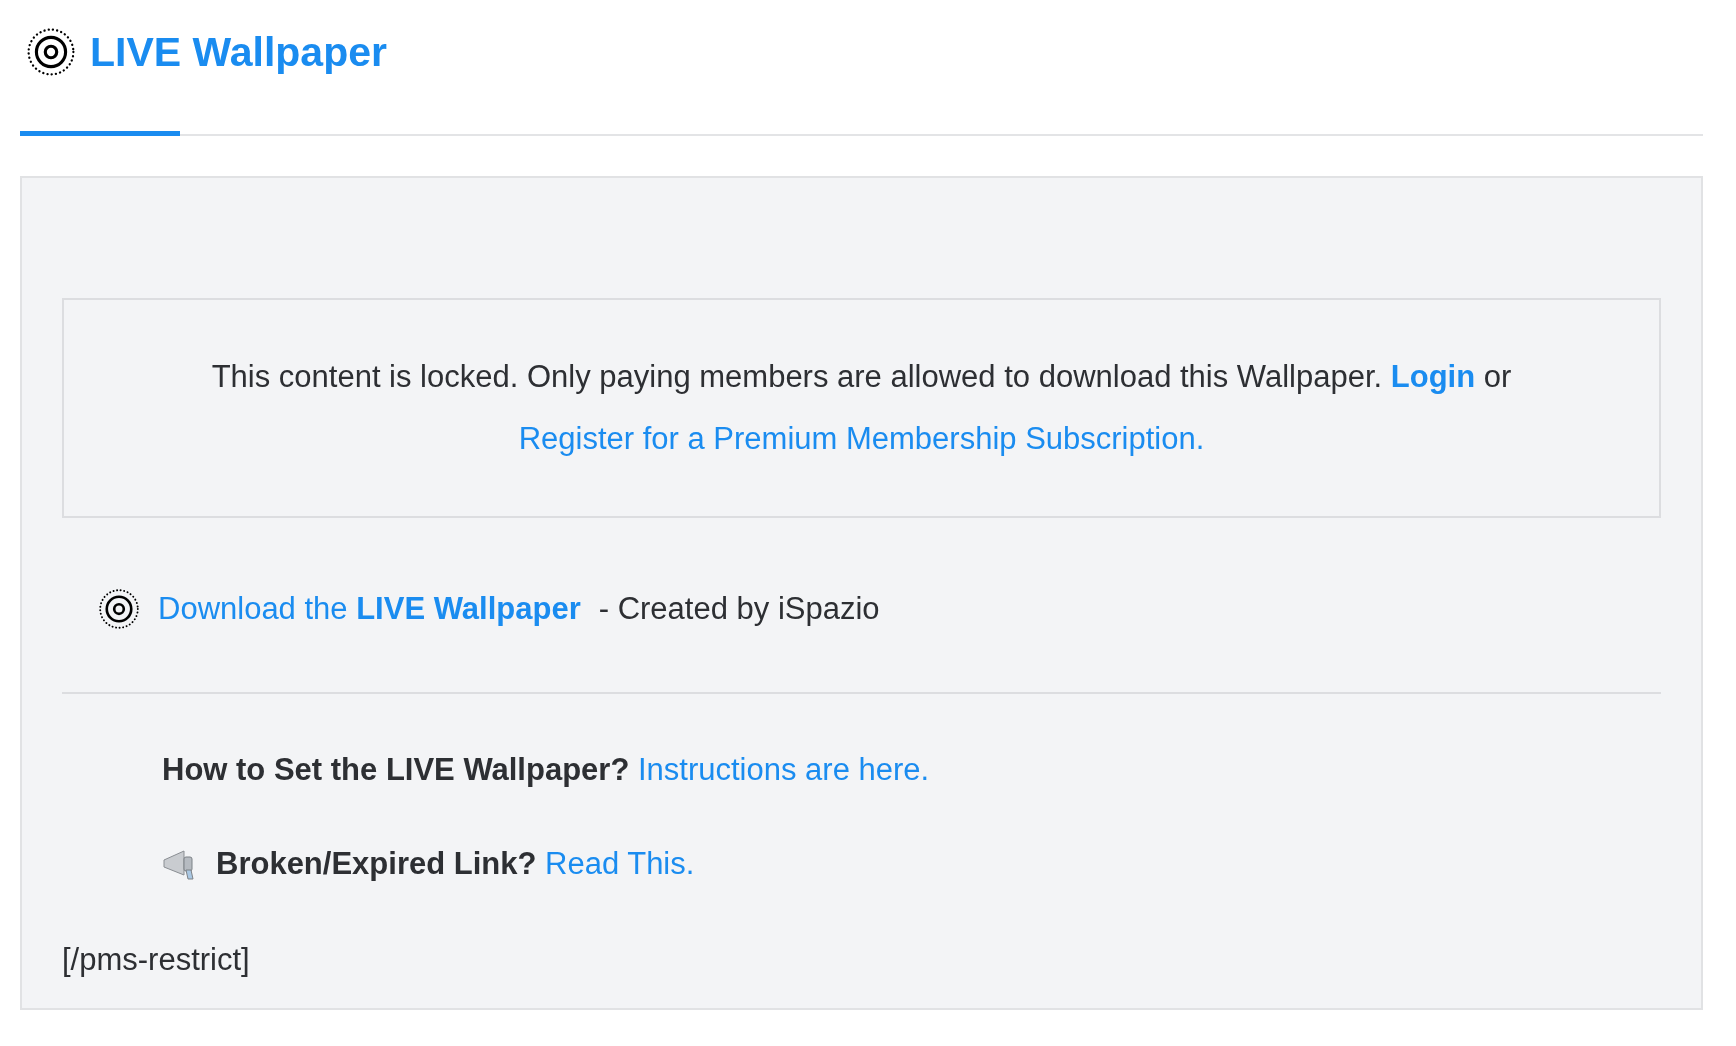 Image resolution: width=1736 pixels, height=1046 pixels. I want to click on register-link: Register for a Premium Membership Subscription., so click(861, 438).